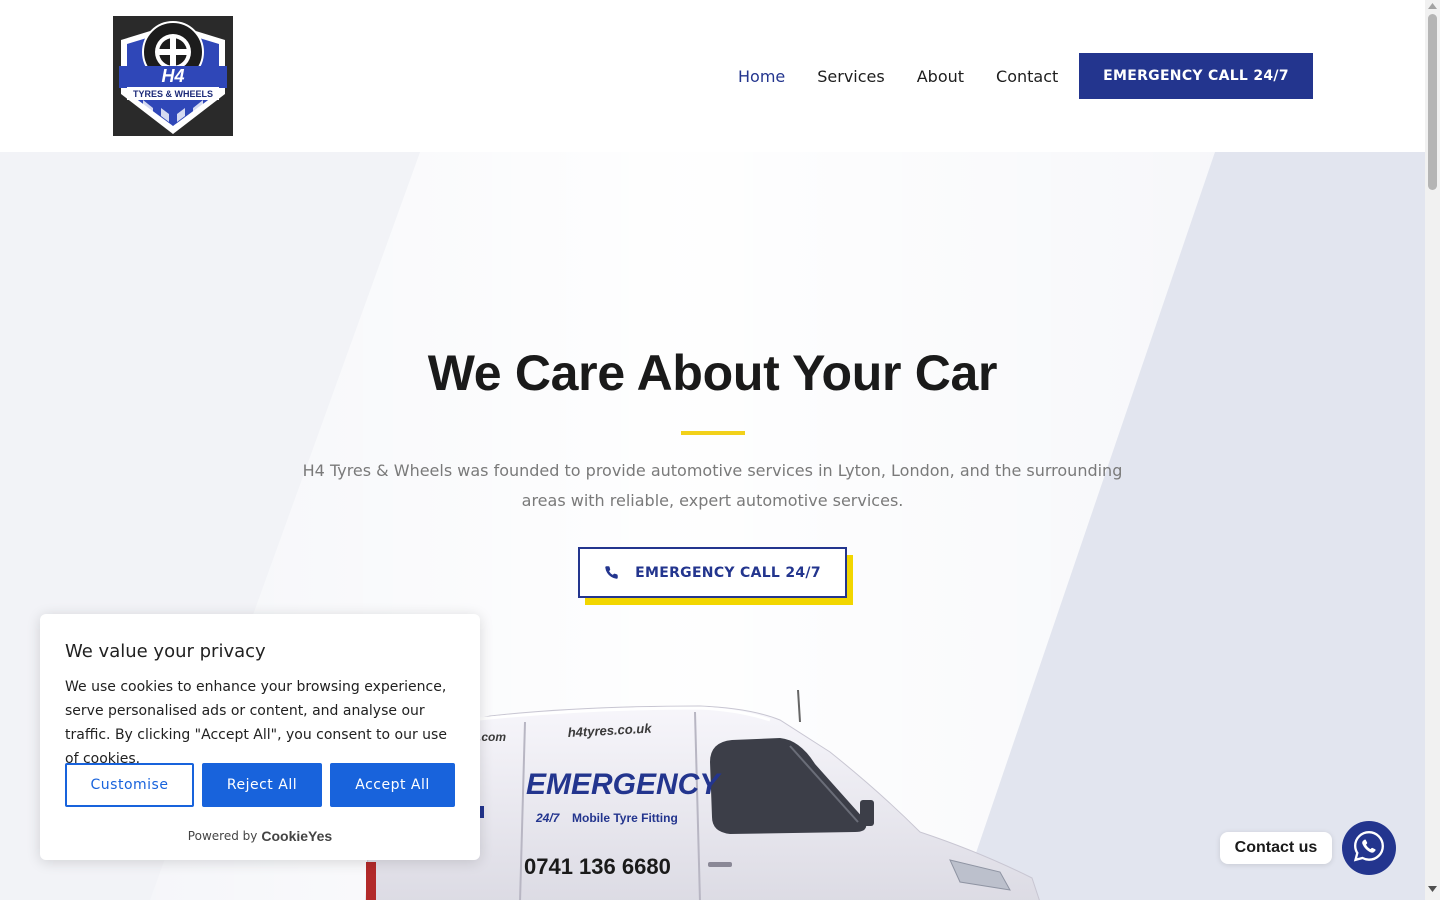 The height and width of the screenshot is (900, 1440). I want to click on van-service: Mobile Tyre Fitting, so click(625, 818).